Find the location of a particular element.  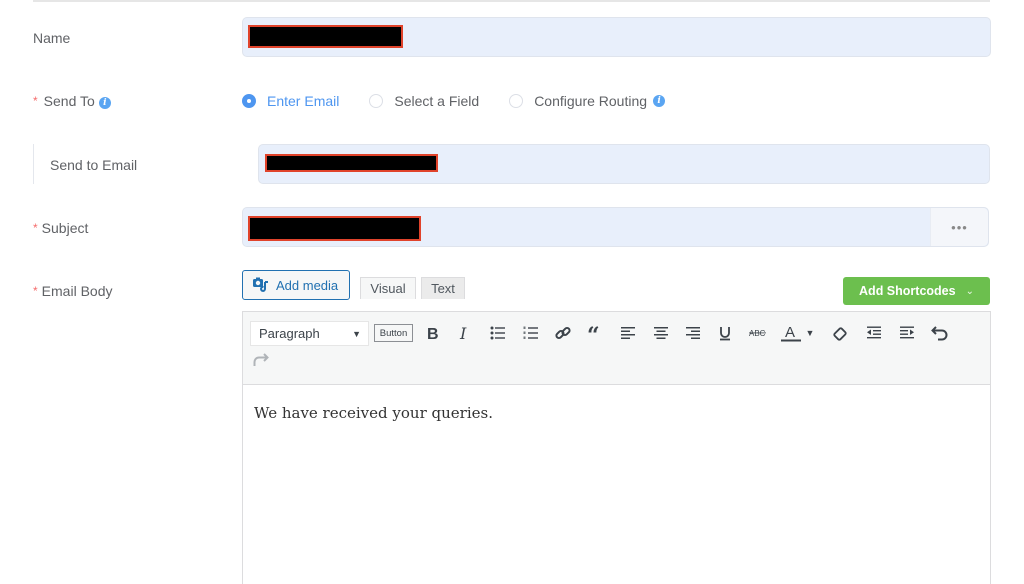

email-body-label-text: Email Body is located at coordinates (77, 291).